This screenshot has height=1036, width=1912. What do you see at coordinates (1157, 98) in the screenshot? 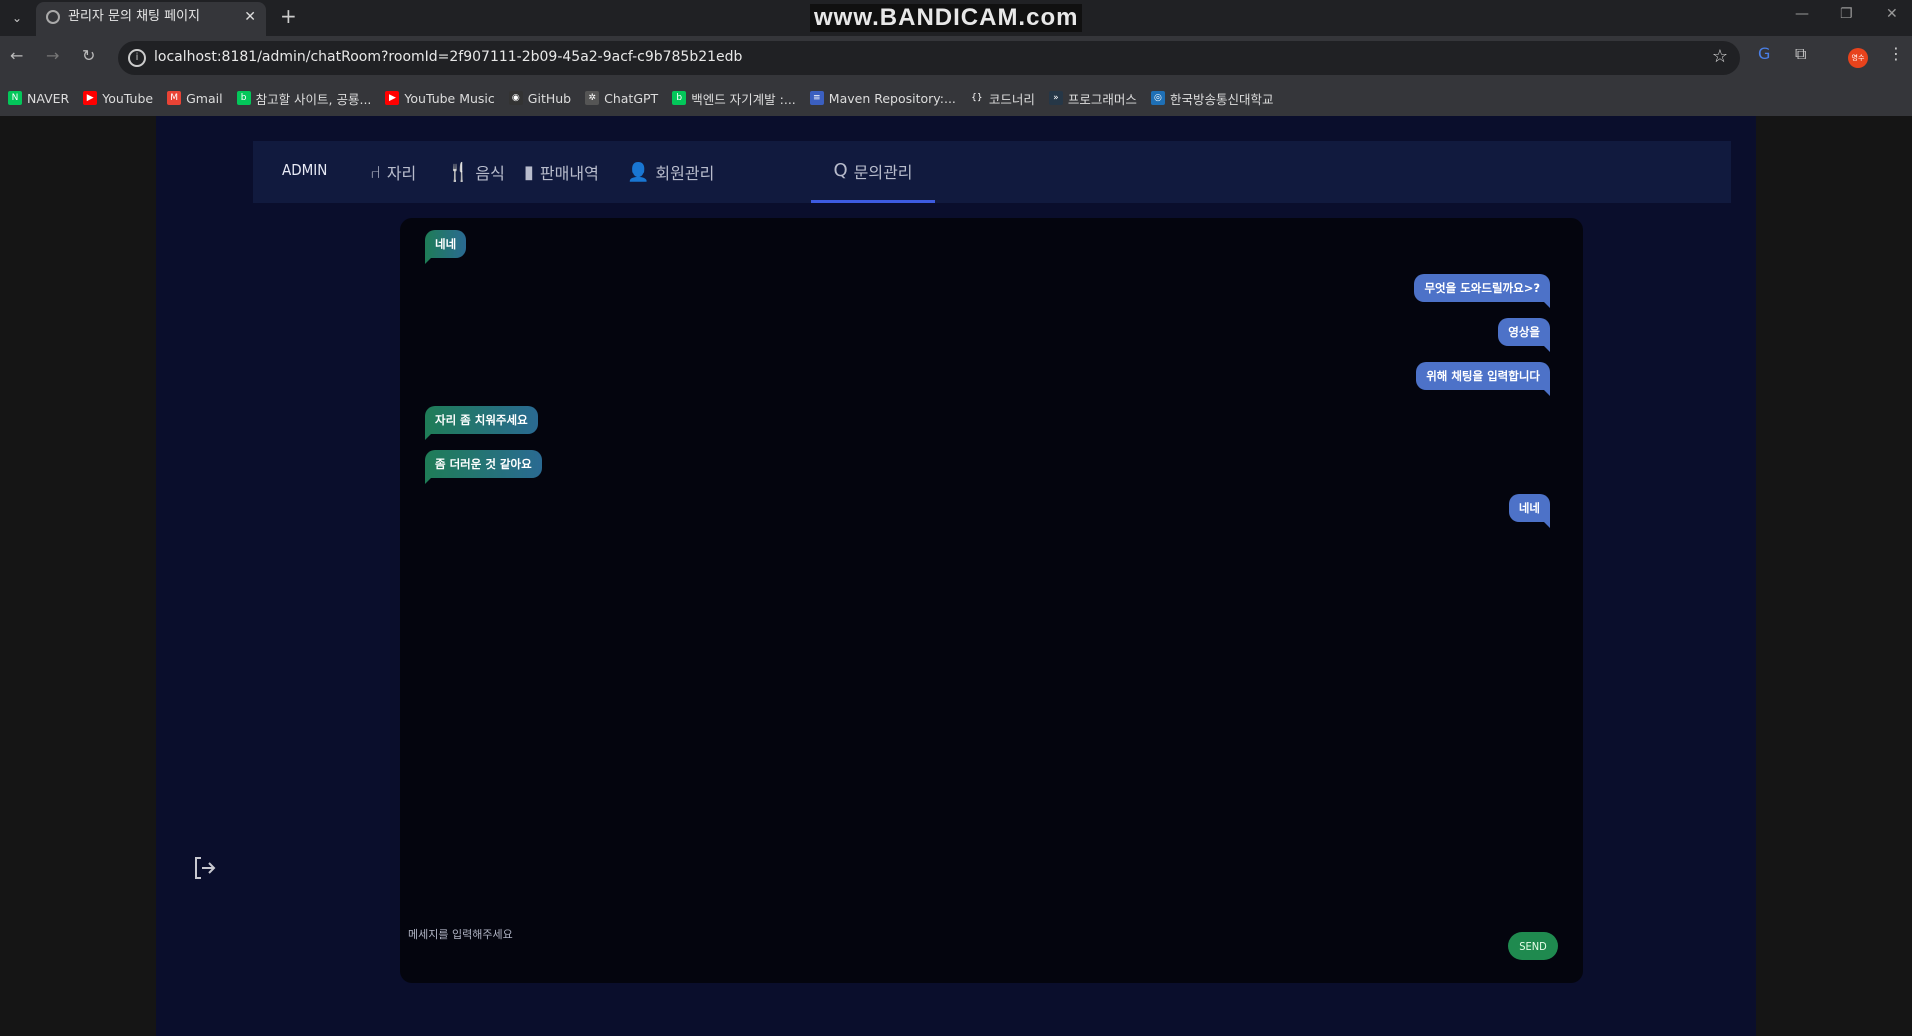
I see `bookmark-icon: ◎` at bounding box center [1157, 98].